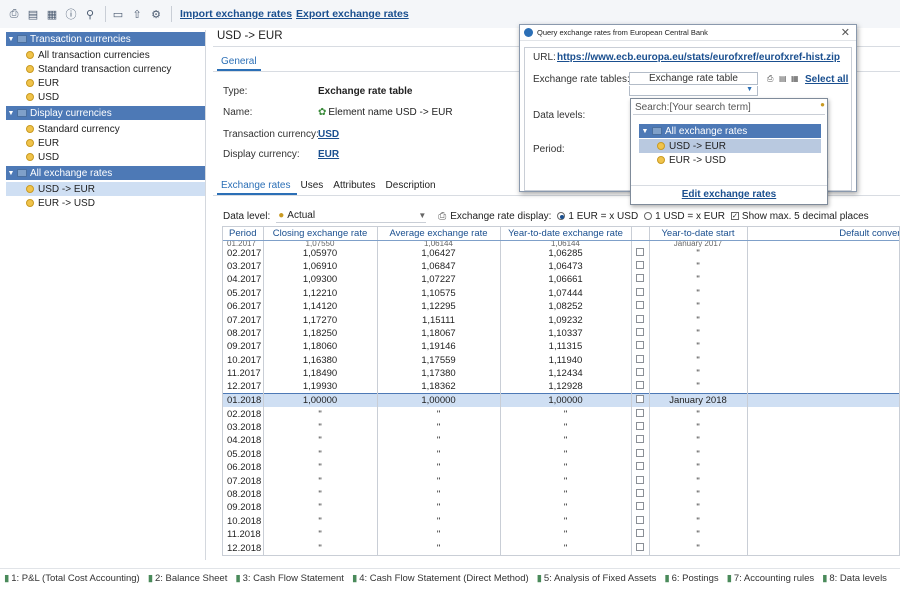 Image resolution: width=900 pixels, height=605 pixels. I want to click on table-cell: 1,00000, so click(566, 400).